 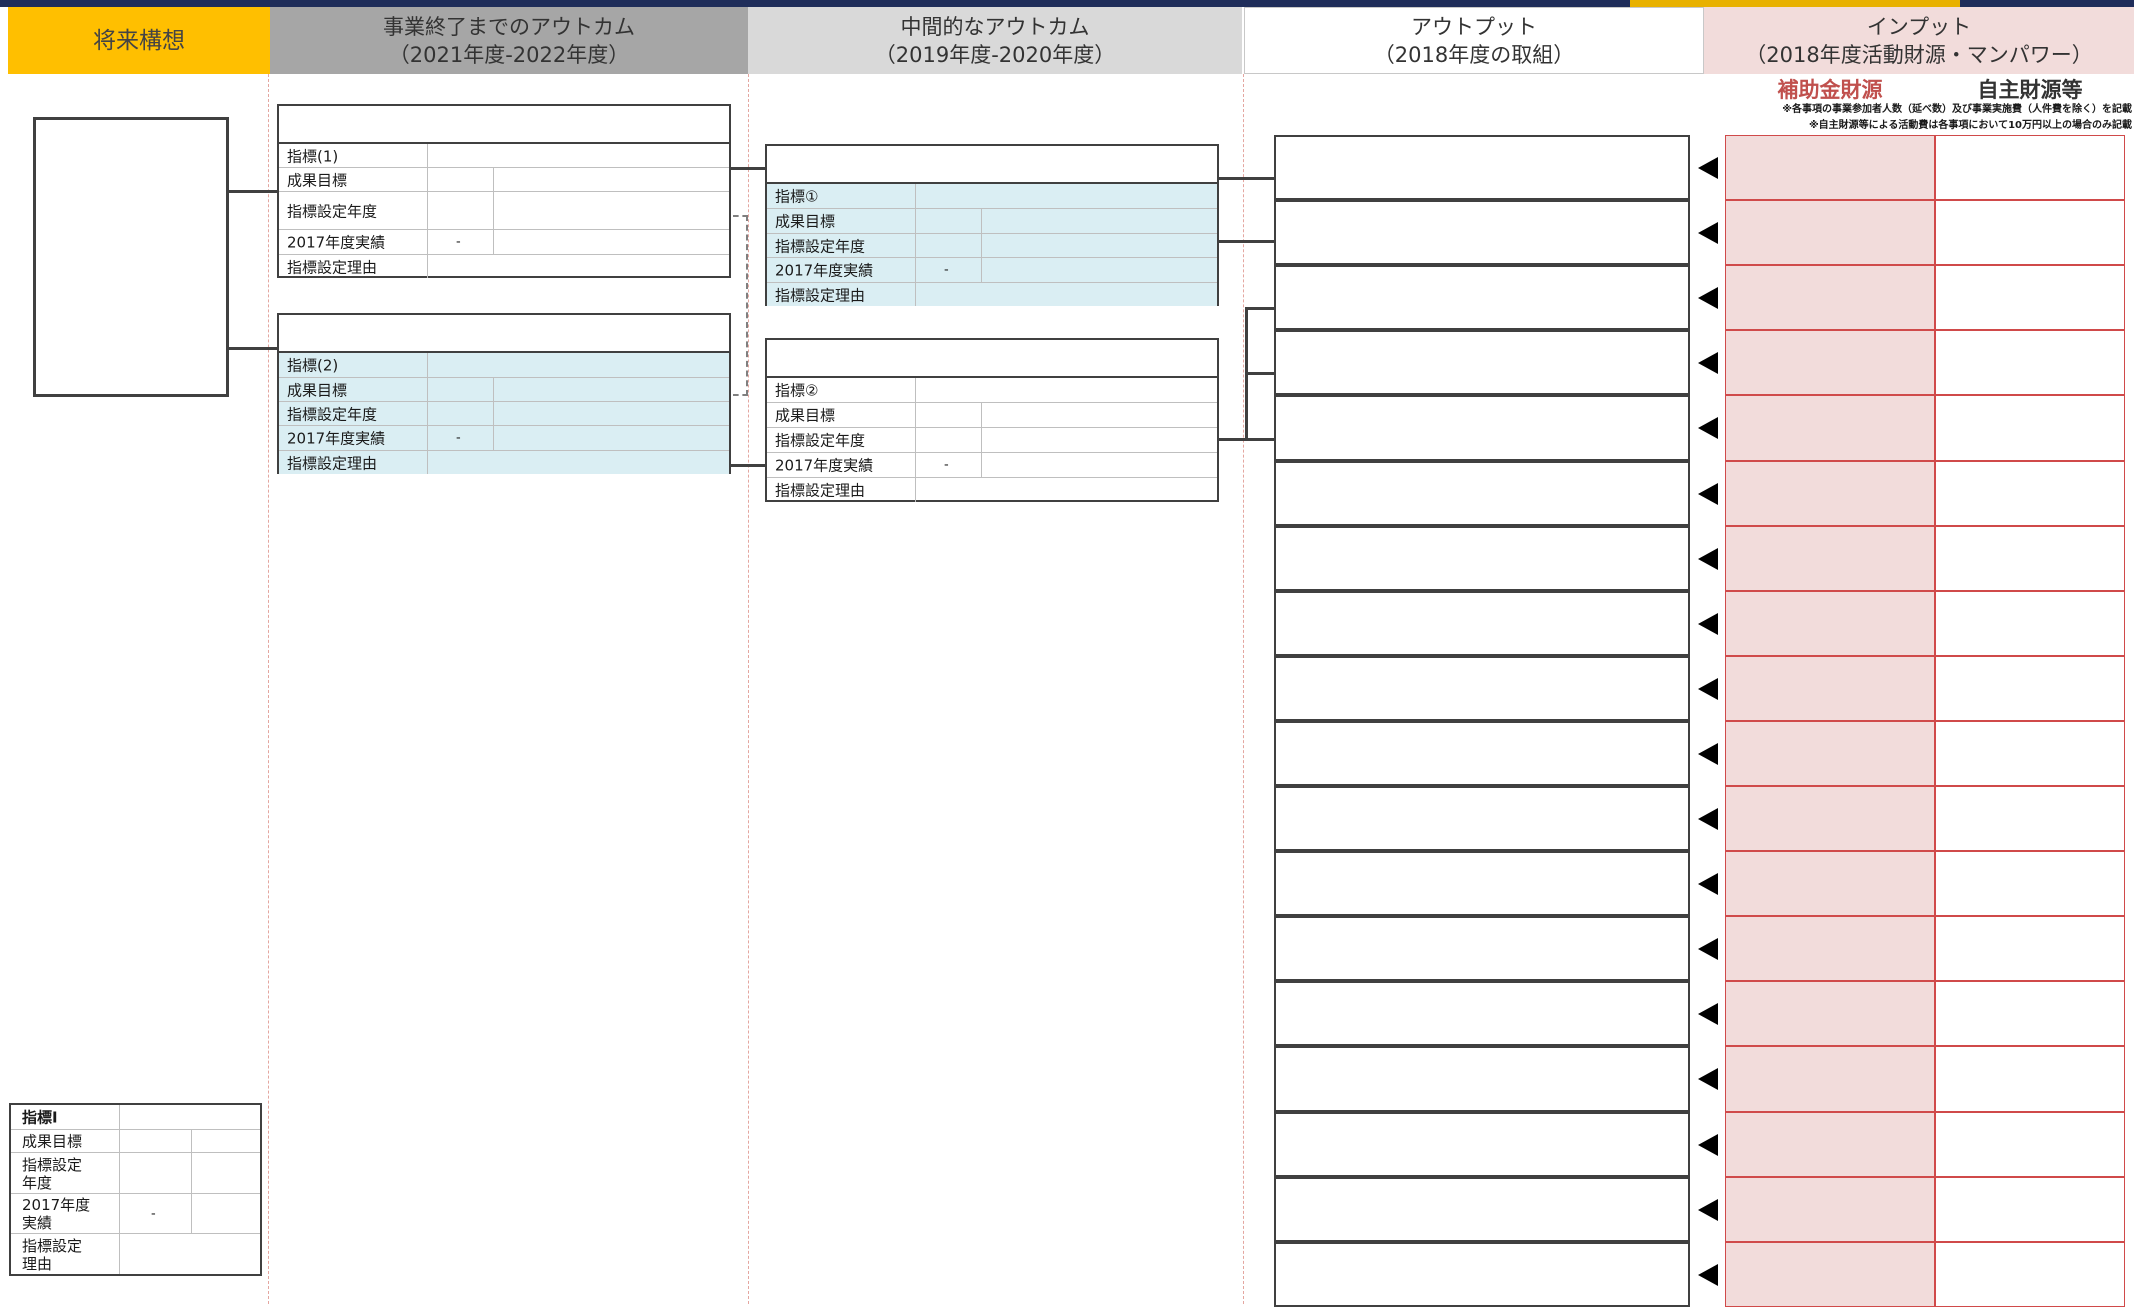 I want to click on header-mid-outcome: 中間的なアウトカム （2019年度-2020年度）, so click(x=995, y=40).